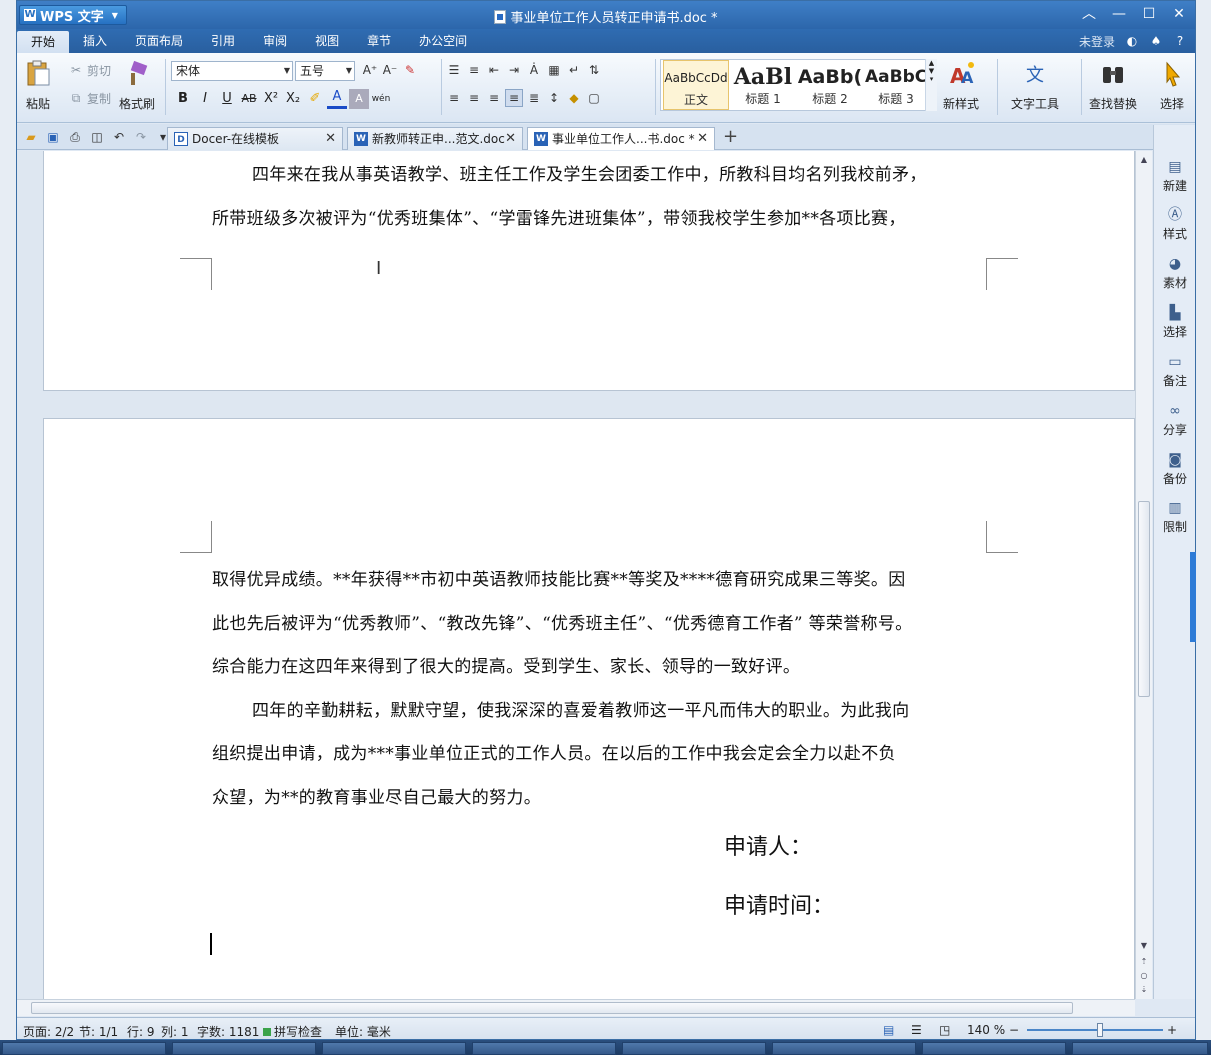 Image resolution: width=1211 pixels, height=1055 pixels. Describe the element at coordinates (137, 85) in the screenshot. I see `format-painter-button: 格式刷` at that location.